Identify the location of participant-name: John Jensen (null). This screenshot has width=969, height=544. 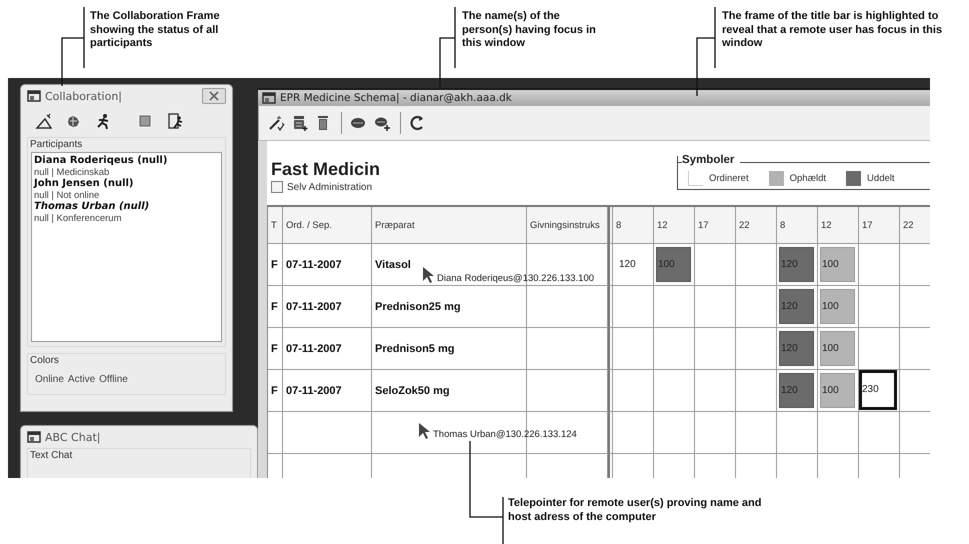
(126, 184).